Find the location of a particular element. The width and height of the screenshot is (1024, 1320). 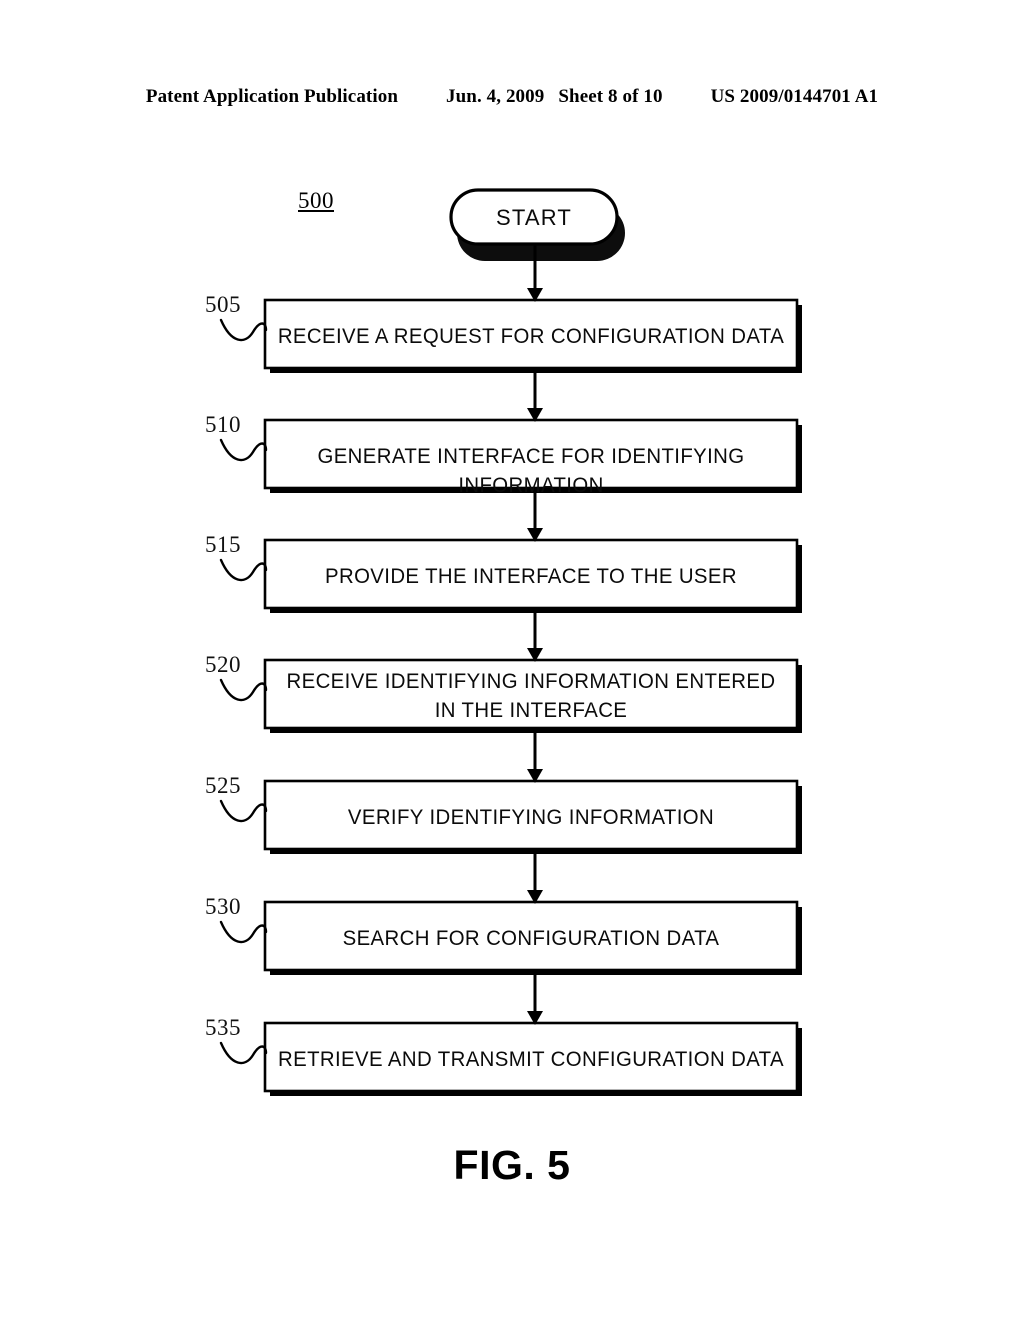

process-box-515-label: PROVIDE THE INTERFACE TO THE USER is located at coordinates (530, 576).